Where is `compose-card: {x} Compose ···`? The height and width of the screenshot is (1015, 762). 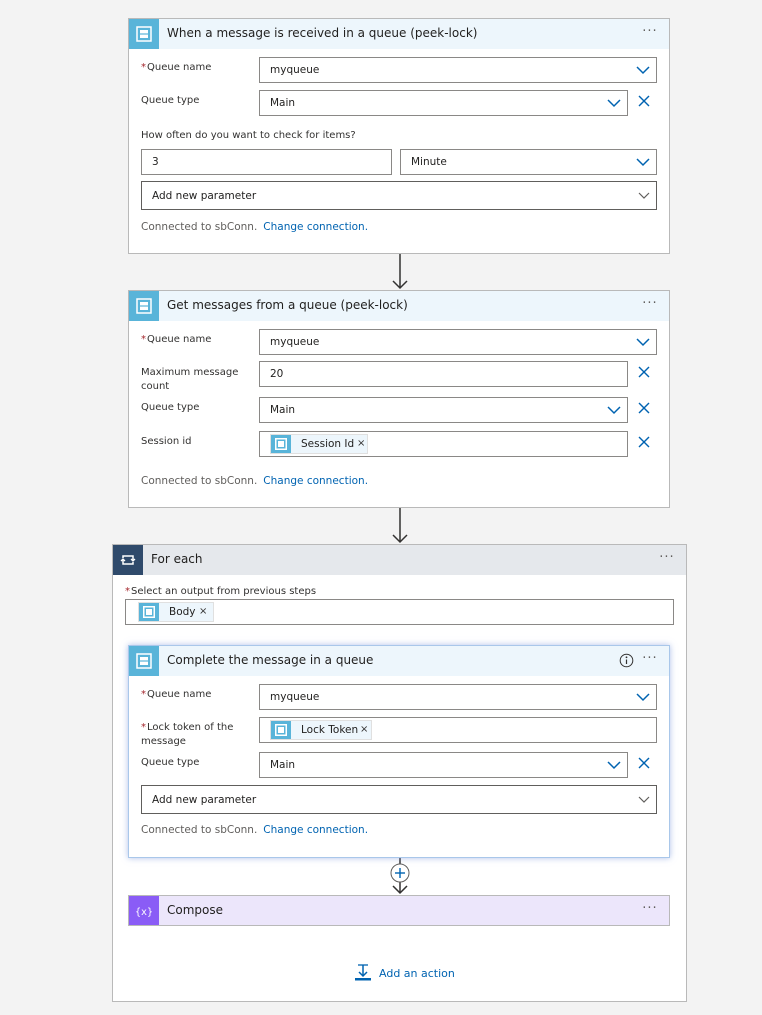
compose-card: {x} Compose ··· is located at coordinates (399, 910).